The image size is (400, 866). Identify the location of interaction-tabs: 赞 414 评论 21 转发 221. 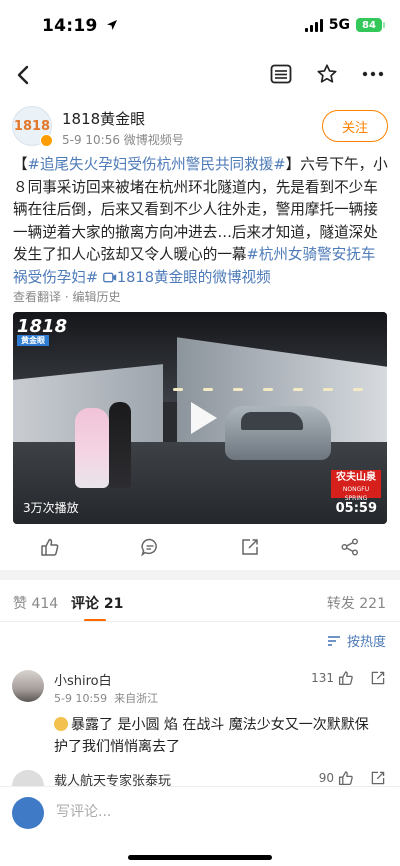
(200, 611).